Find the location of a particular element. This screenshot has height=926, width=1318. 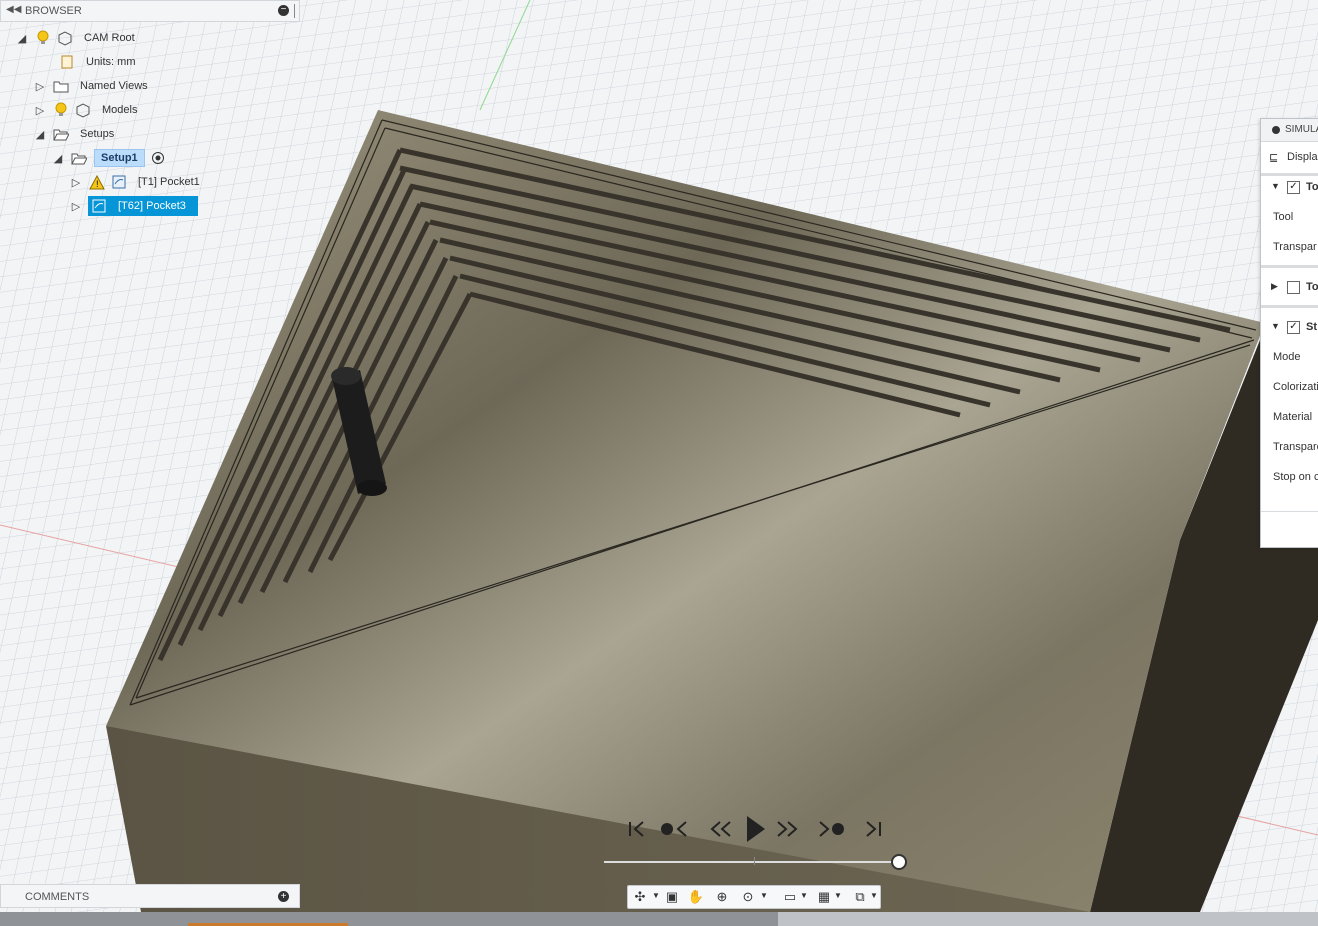

display-tab: ⊑ Displa is located at coordinates (1289, 158).